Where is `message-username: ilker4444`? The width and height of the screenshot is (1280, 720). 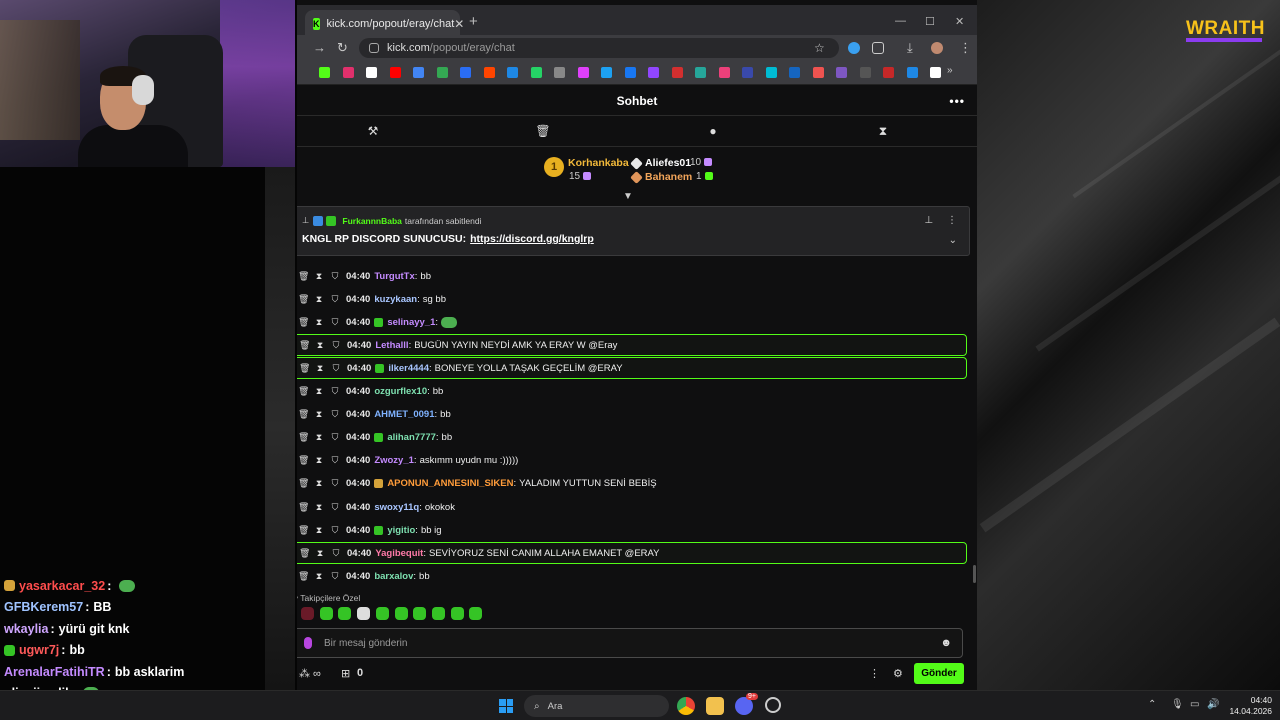
message-username: ilker4444 is located at coordinates (408, 368).